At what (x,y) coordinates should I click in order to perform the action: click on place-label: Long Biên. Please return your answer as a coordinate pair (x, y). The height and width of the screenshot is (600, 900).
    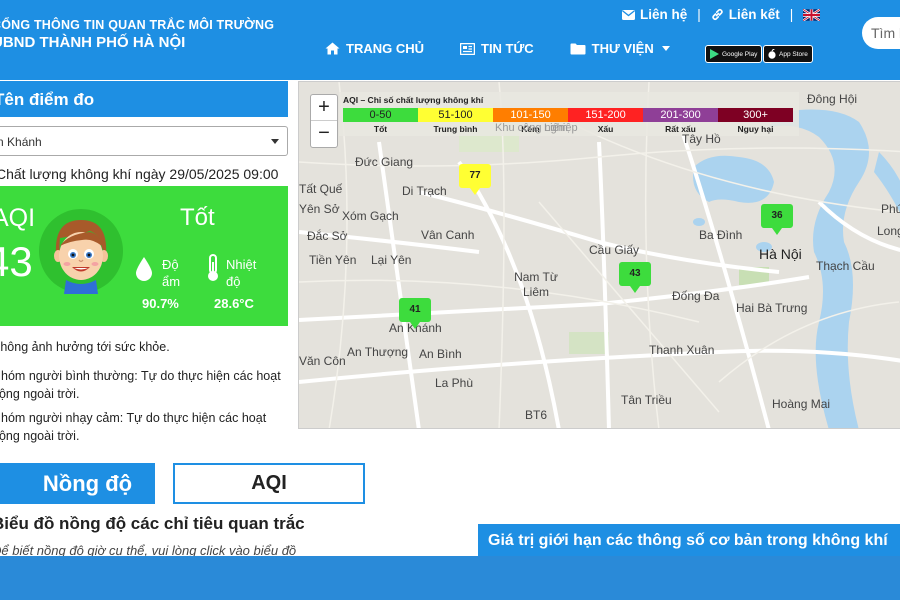
    Looking at the image, I should click on (888, 231).